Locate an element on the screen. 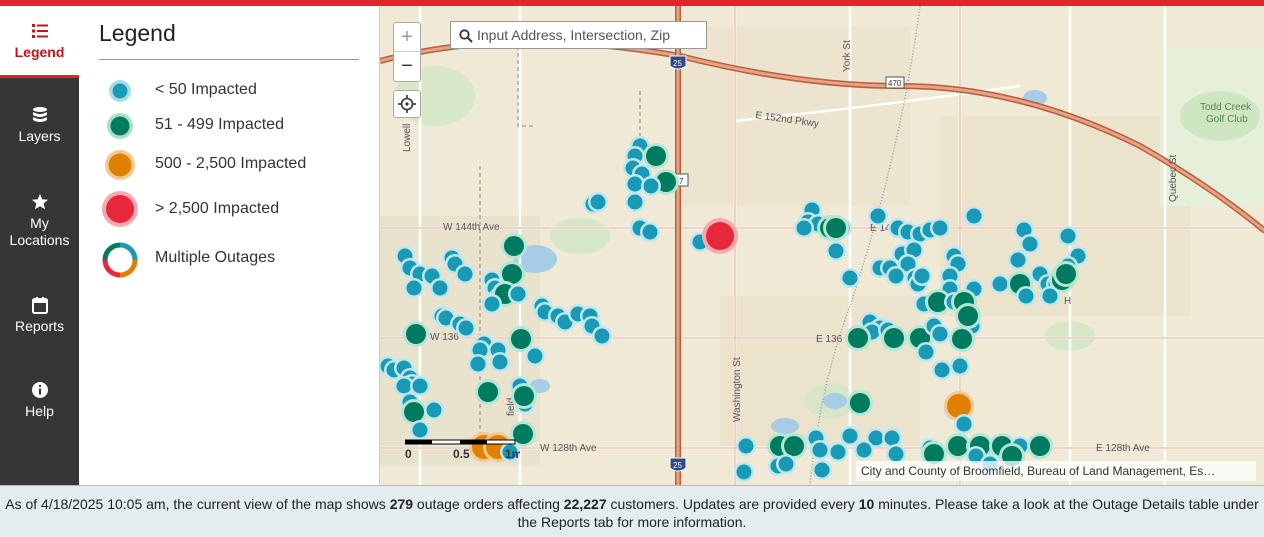 This screenshot has width=1264, height=537. crosshair-icon is located at coordinates (407, 104).